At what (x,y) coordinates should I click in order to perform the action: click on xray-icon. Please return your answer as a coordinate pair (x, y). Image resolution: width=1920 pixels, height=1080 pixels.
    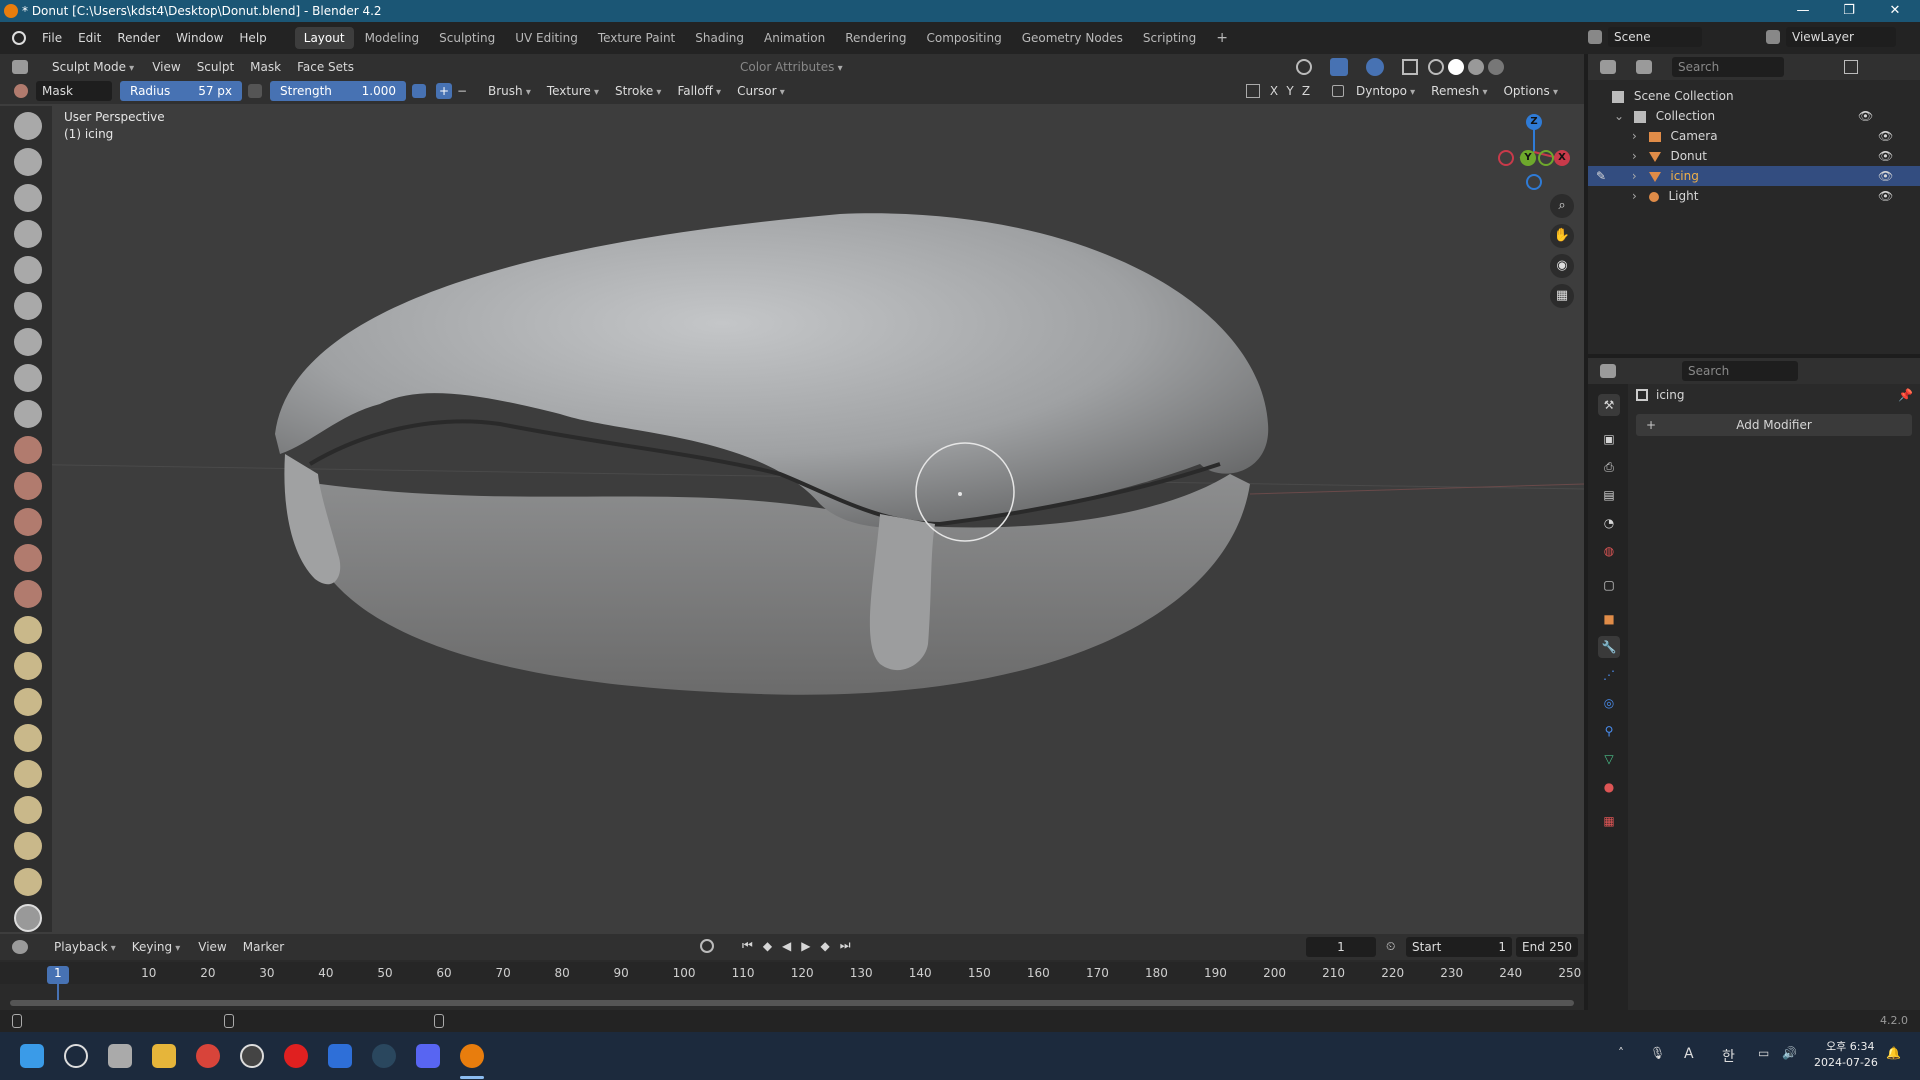
    Looking at the image, I should click on (1410, 67).